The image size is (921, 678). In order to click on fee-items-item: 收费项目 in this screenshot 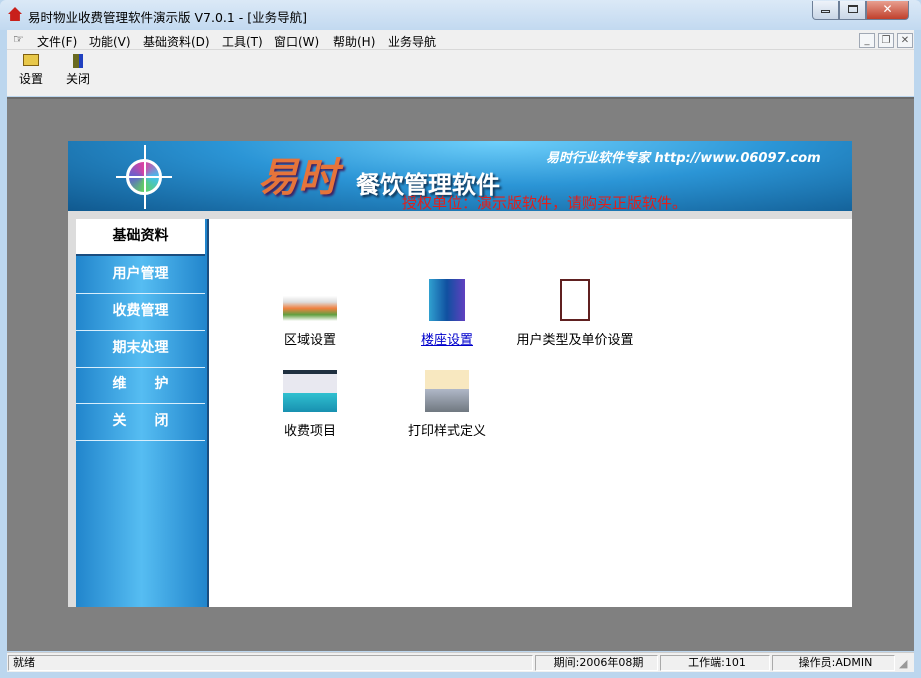, I will do `click(310, 404)`.